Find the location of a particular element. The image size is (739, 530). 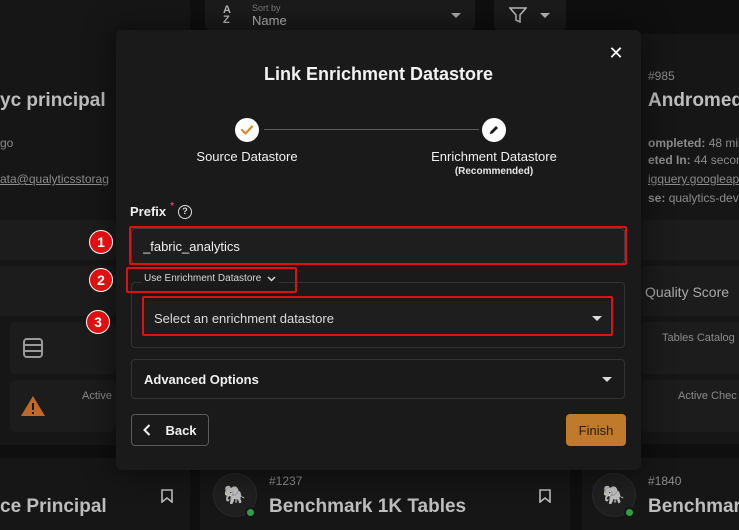

left-card-location: go is located at coordinates (7, 143).